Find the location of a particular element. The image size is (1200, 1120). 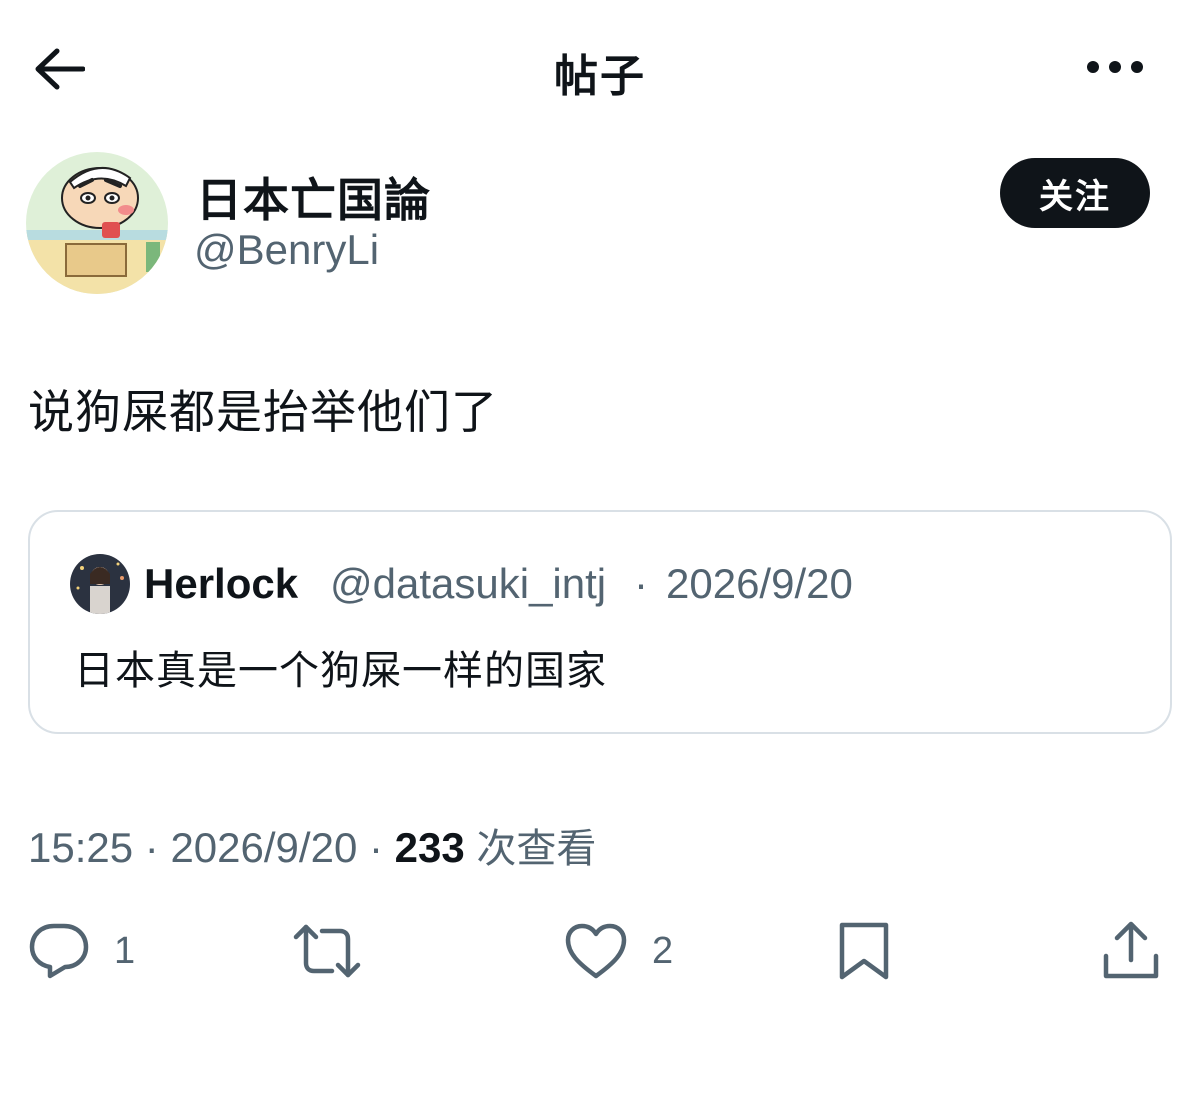

views-count: 233 is located at coordinates (430, 847).